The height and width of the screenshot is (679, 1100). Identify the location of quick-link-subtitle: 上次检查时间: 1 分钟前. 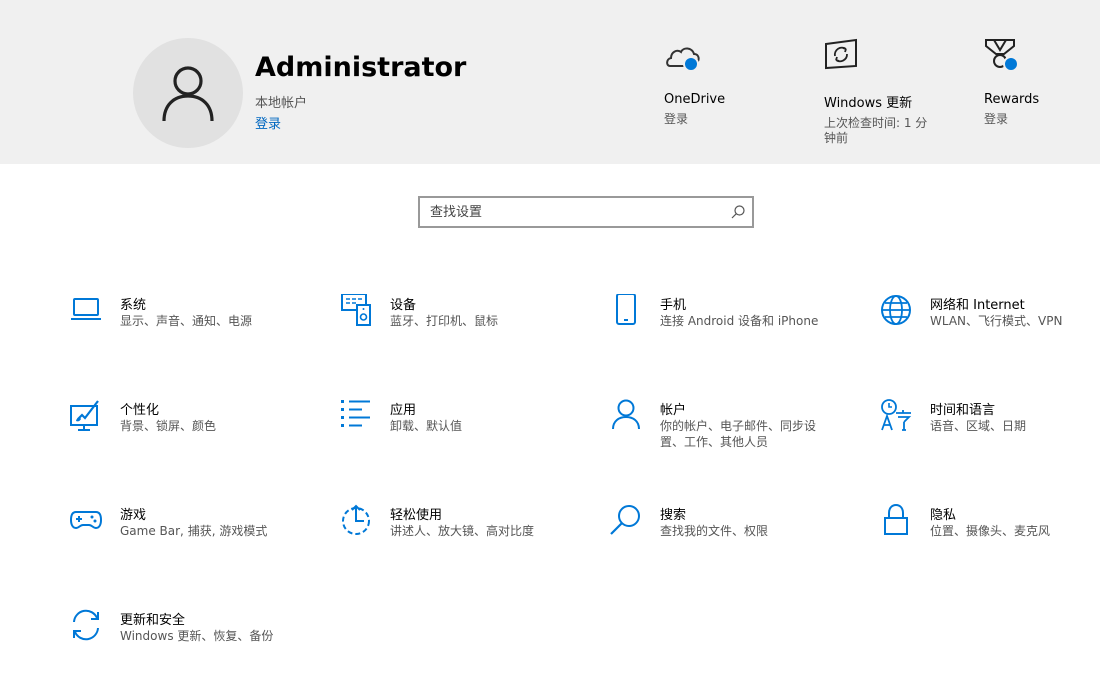
(876, 130).